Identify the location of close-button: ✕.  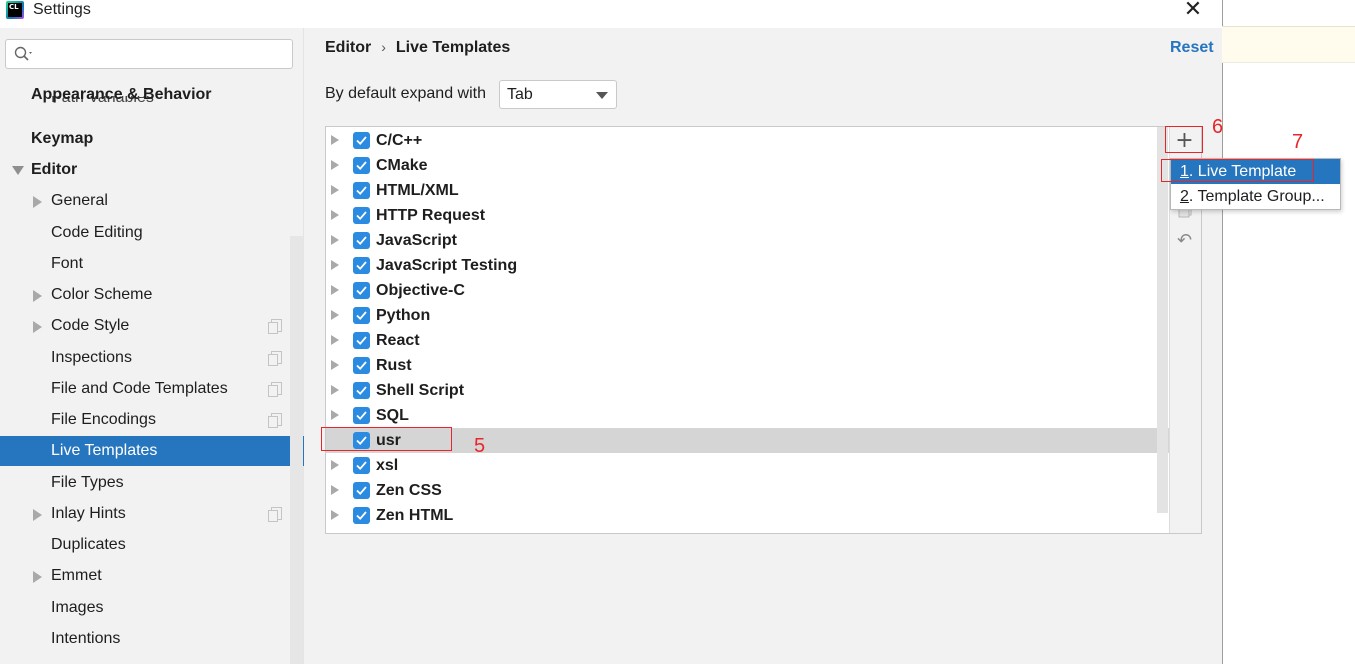
(1193, 11).